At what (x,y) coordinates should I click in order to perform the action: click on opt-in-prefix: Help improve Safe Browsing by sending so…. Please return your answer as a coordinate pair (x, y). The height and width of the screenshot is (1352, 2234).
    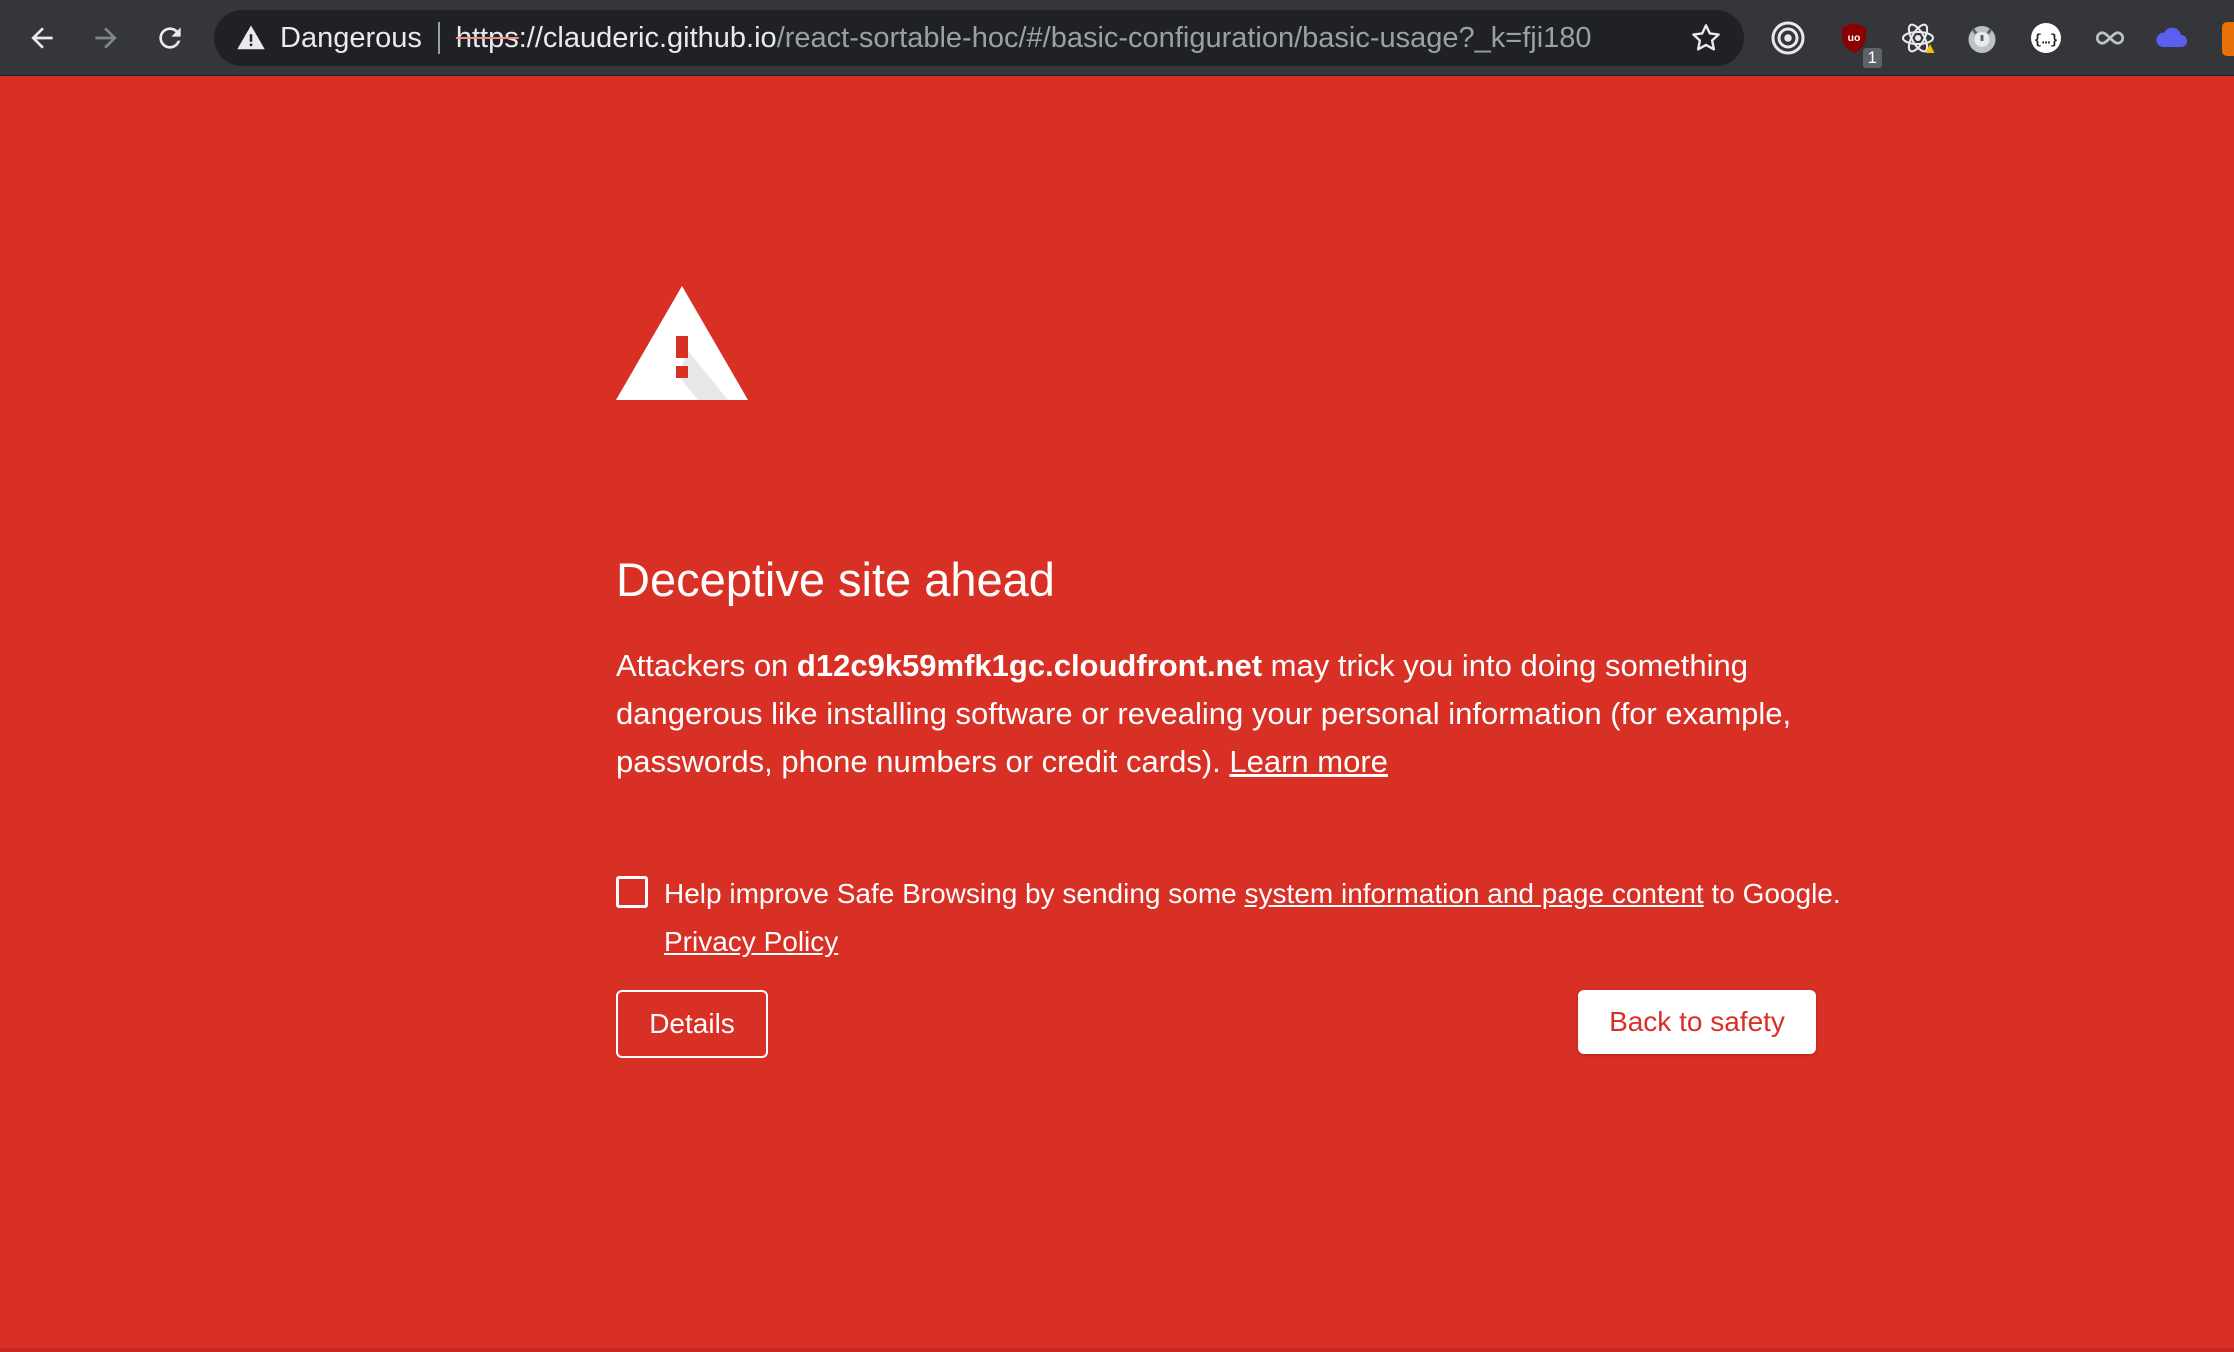
    Looking at the image, I should click on (954, 893).